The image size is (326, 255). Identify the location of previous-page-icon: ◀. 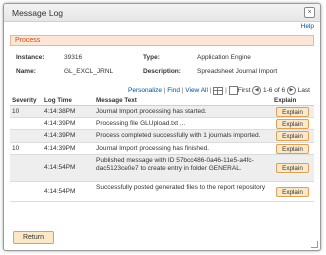
(257, 90).